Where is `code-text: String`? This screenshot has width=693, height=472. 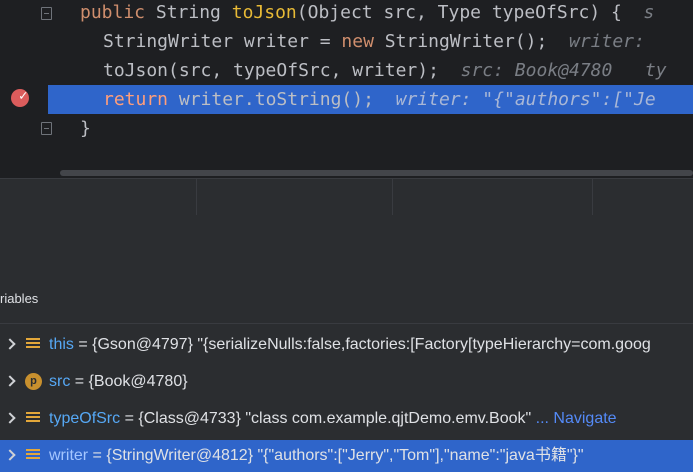
code-text: String is located at coordinates (188, 12).